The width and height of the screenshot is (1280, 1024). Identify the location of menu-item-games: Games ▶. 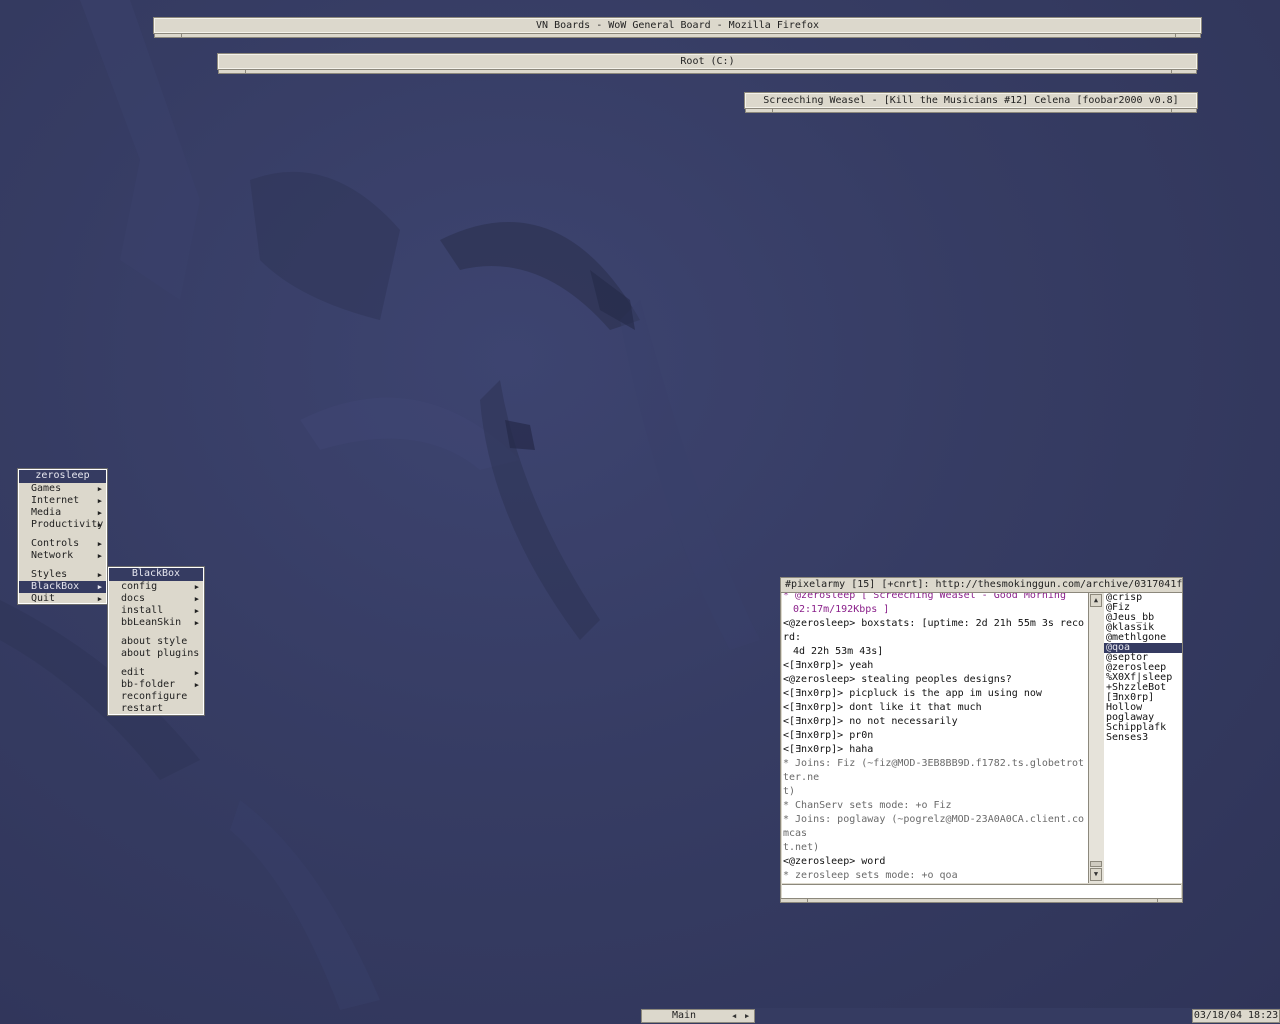
(62, 489).